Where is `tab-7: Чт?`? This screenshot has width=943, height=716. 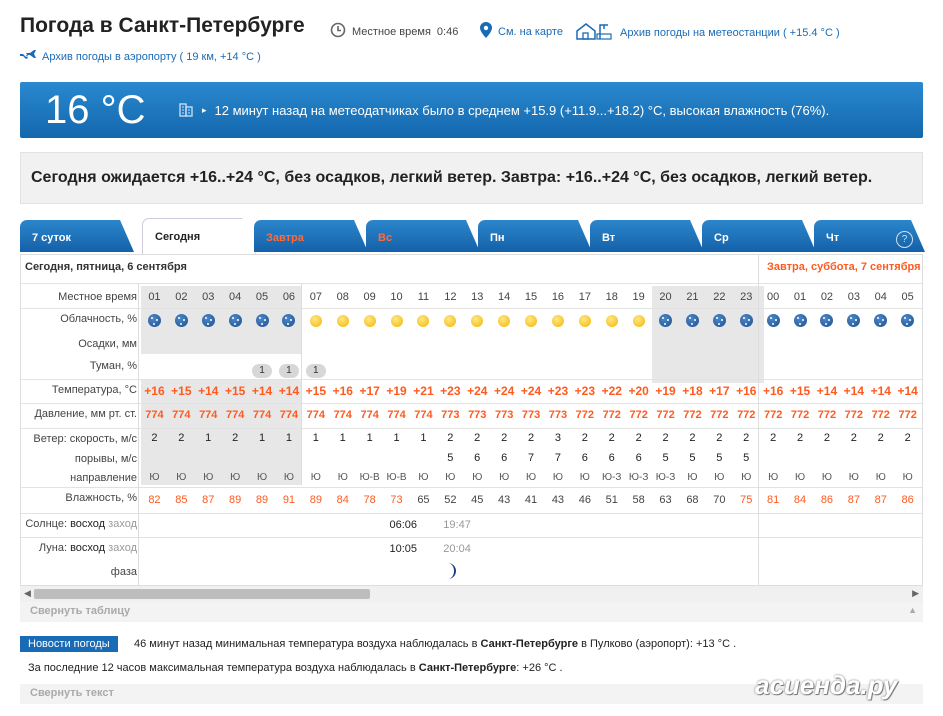 tab-7: Чт? is located at coordinates (869, 236).